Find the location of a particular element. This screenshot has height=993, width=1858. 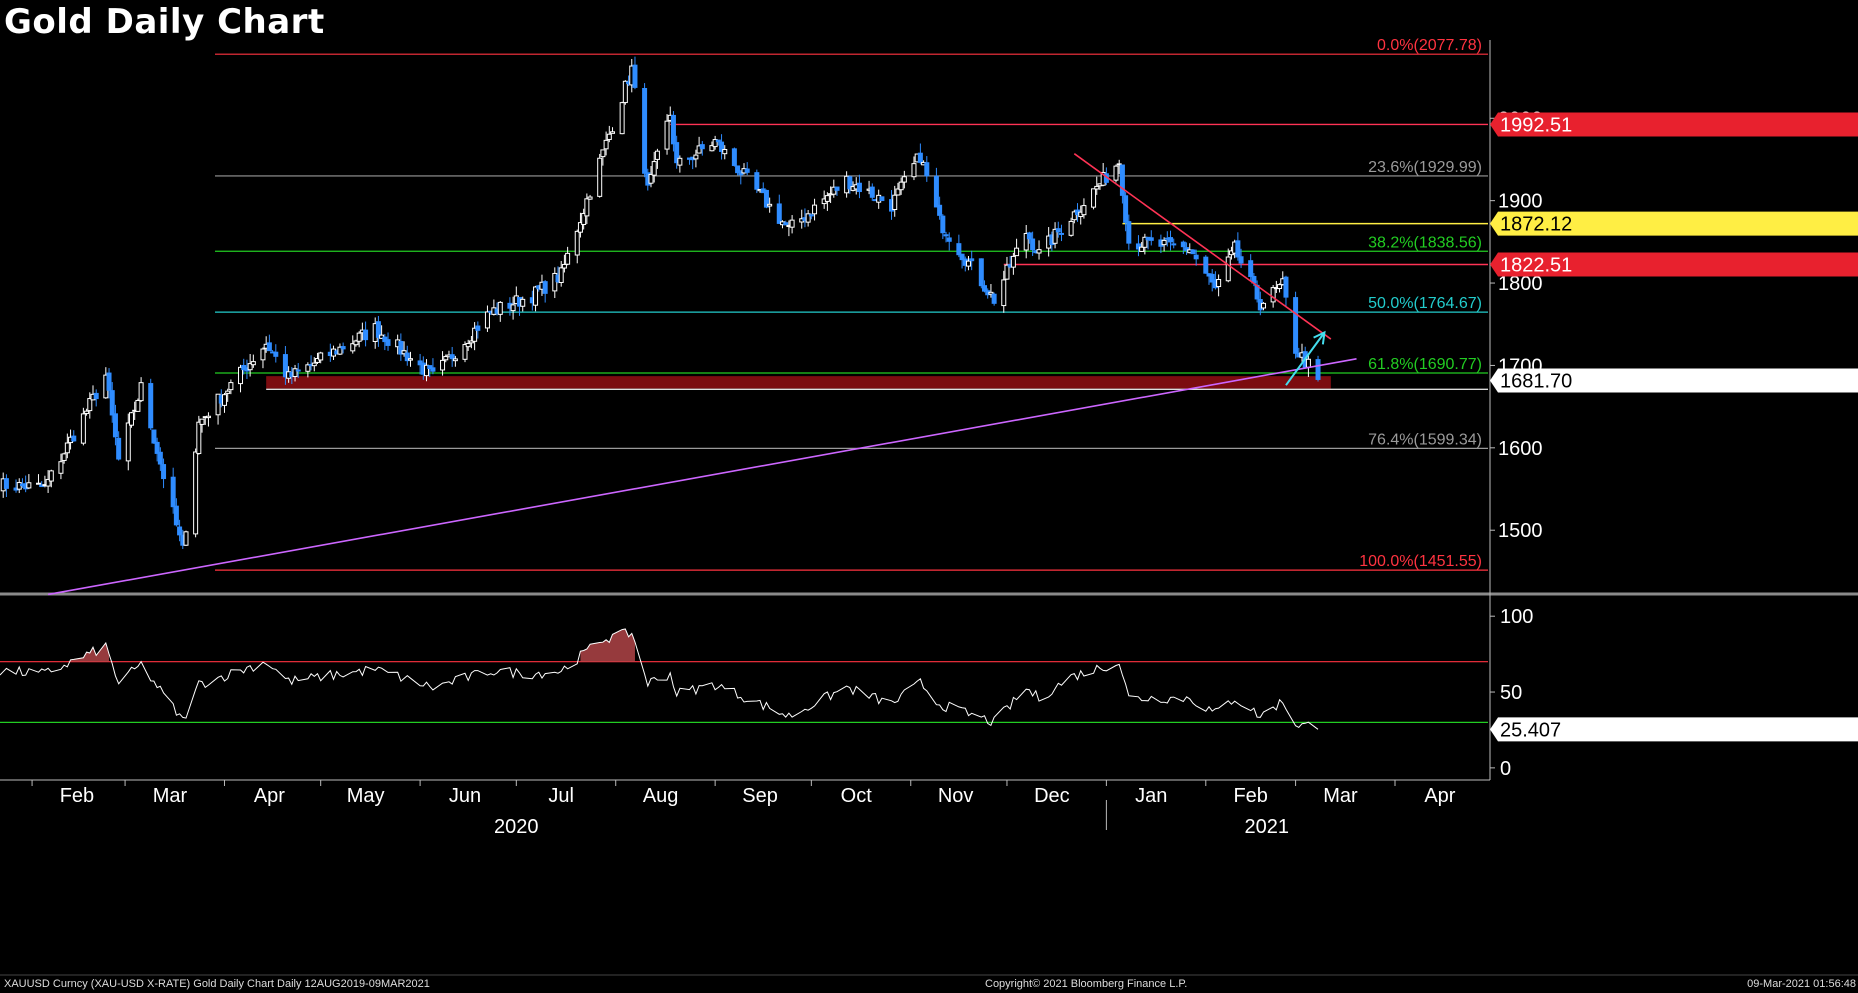

trendline-descending is located at coordinates (1202, 246).